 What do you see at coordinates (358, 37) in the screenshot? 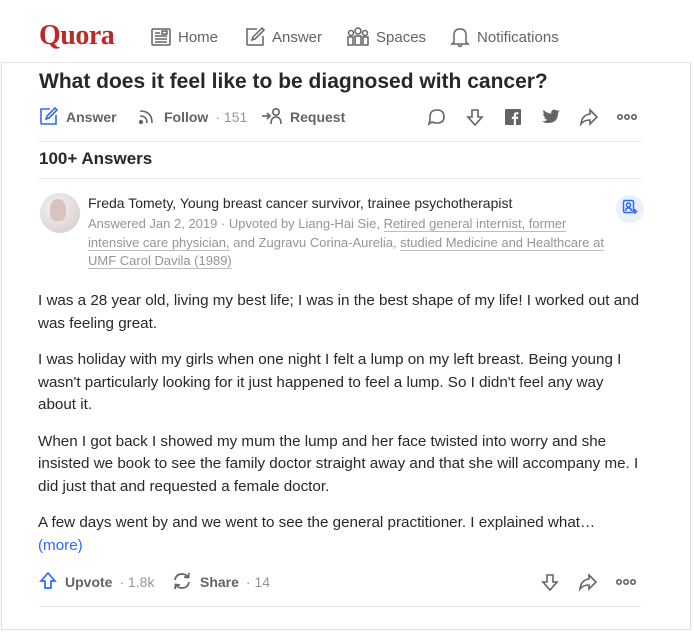
I see `spaces-icon` at bounding box center [358, 37].